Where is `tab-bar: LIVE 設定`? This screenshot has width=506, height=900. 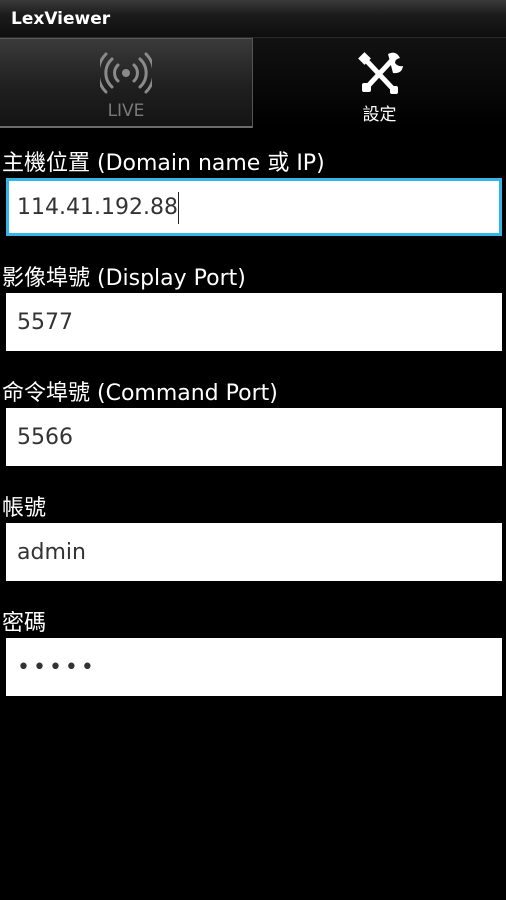
tab-bar: LIVE 設定 is located at coordinates (253, 83).